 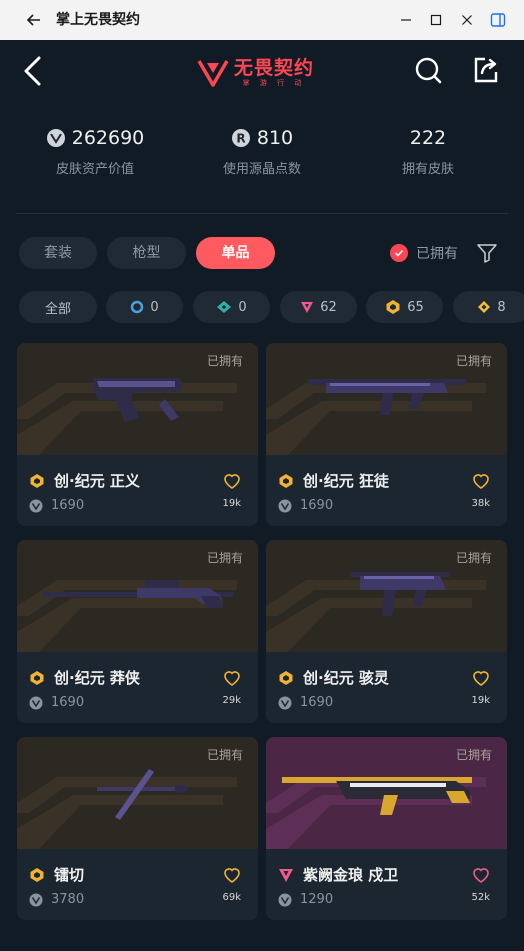 What do you see at coordinates (386, 631) in the screenshot?
I see `skin-card: 已拥有 创·纪元 骇灵 1690 19k` at bounding box center [386, 631].